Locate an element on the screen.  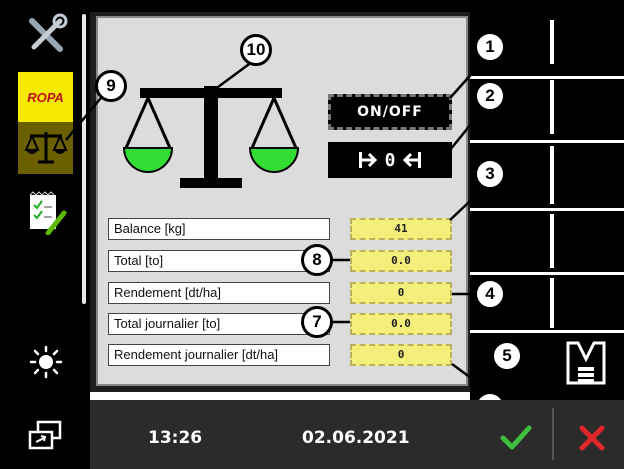
checkmark-icon is located at coordinates (516, 437).